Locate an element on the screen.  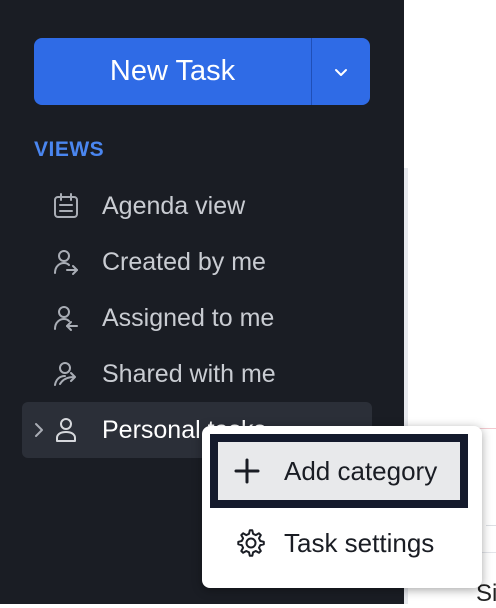
new-task-button: New Task is located at coordinates (173, 71).